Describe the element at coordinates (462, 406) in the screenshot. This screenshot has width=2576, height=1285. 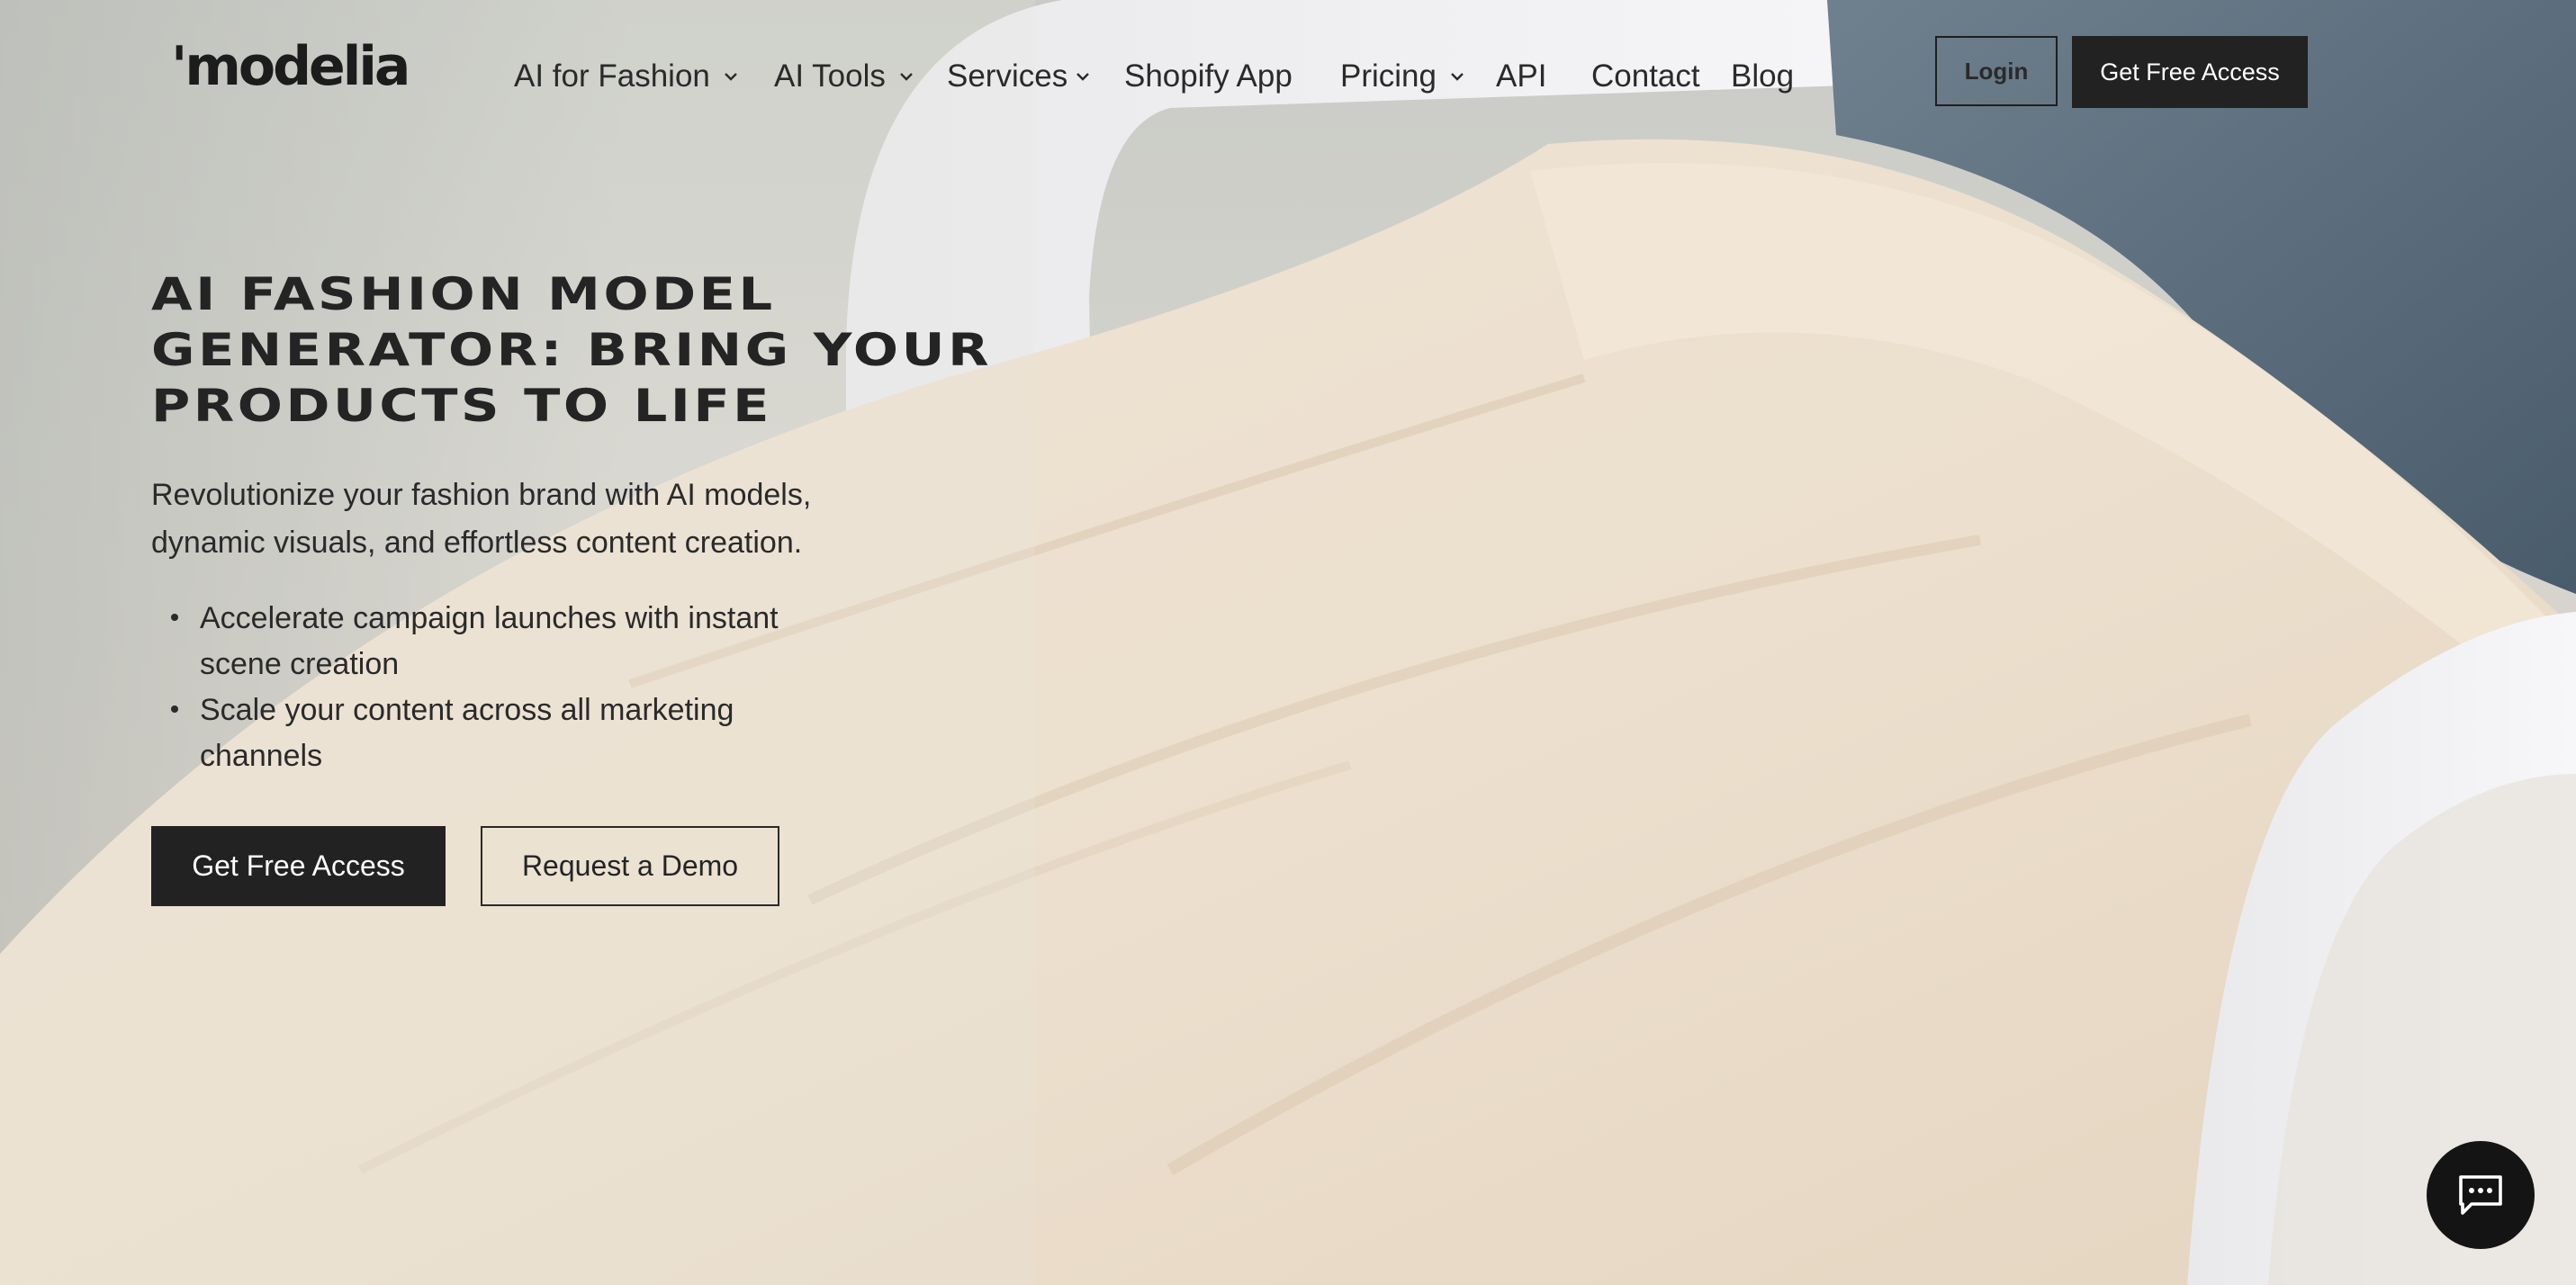
I see `hero-title-line: PRODUCTS TO LIFE` at that location.